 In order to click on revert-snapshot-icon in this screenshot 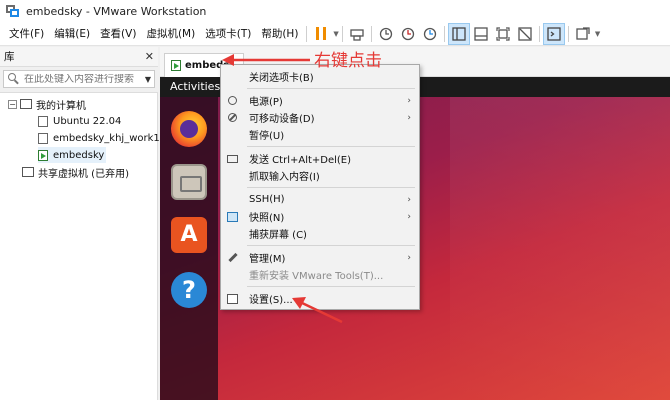, I will do `click(407, 33)`.